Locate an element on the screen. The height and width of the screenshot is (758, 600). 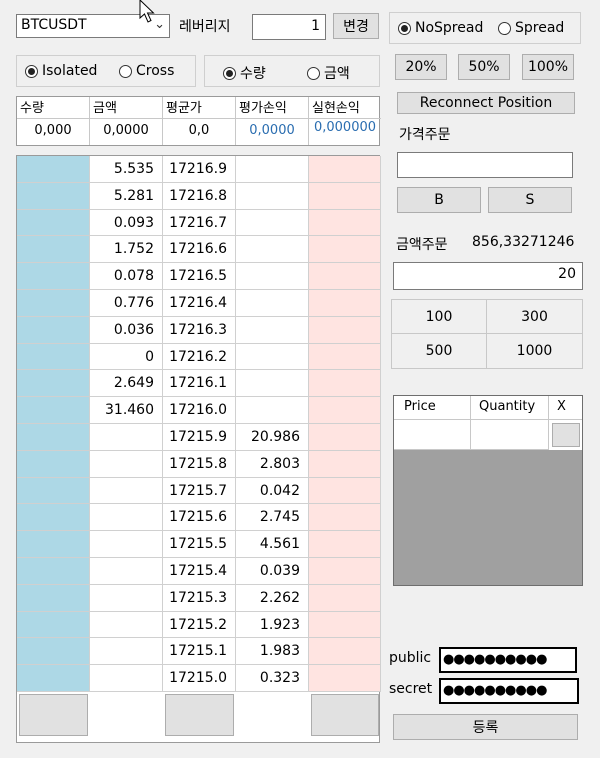
price-cell: 17216.9 is located at coordinates (199, 169).